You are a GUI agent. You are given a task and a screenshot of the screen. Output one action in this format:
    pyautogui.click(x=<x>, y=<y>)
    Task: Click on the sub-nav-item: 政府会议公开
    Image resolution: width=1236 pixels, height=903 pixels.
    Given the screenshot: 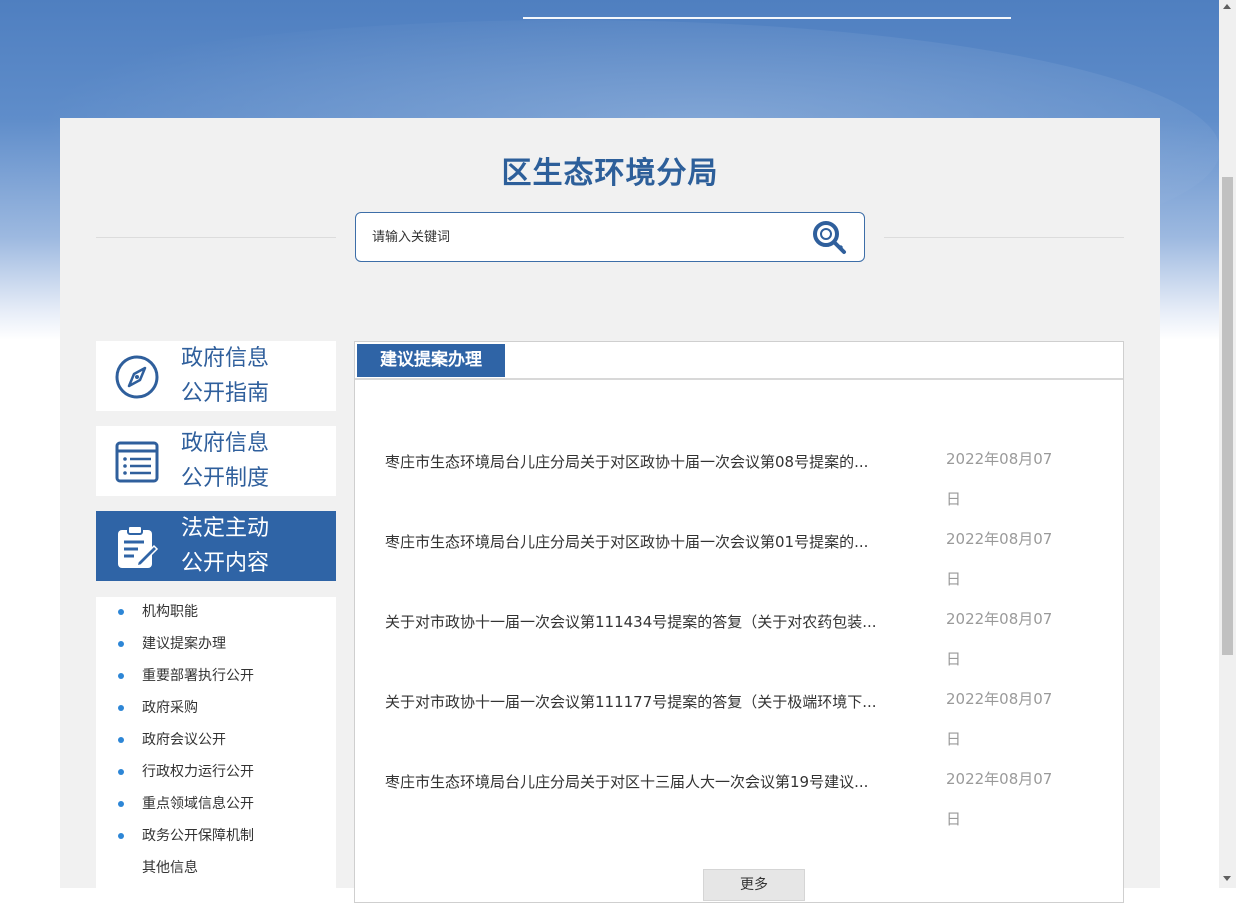 What is the action you would take?
    pyautogui.click(x=216, y=741)
    